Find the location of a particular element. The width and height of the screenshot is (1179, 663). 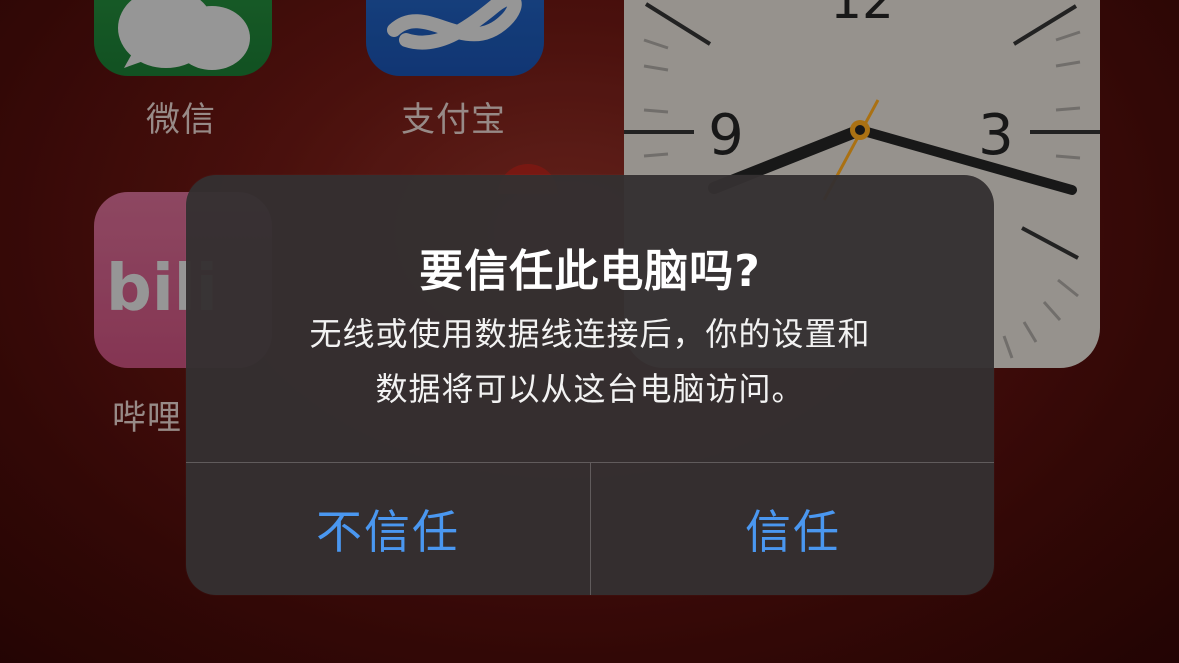

alert-message-line-1: 无线或使用数据线连接后，你的设置和 is located at coordinates (590, 334).